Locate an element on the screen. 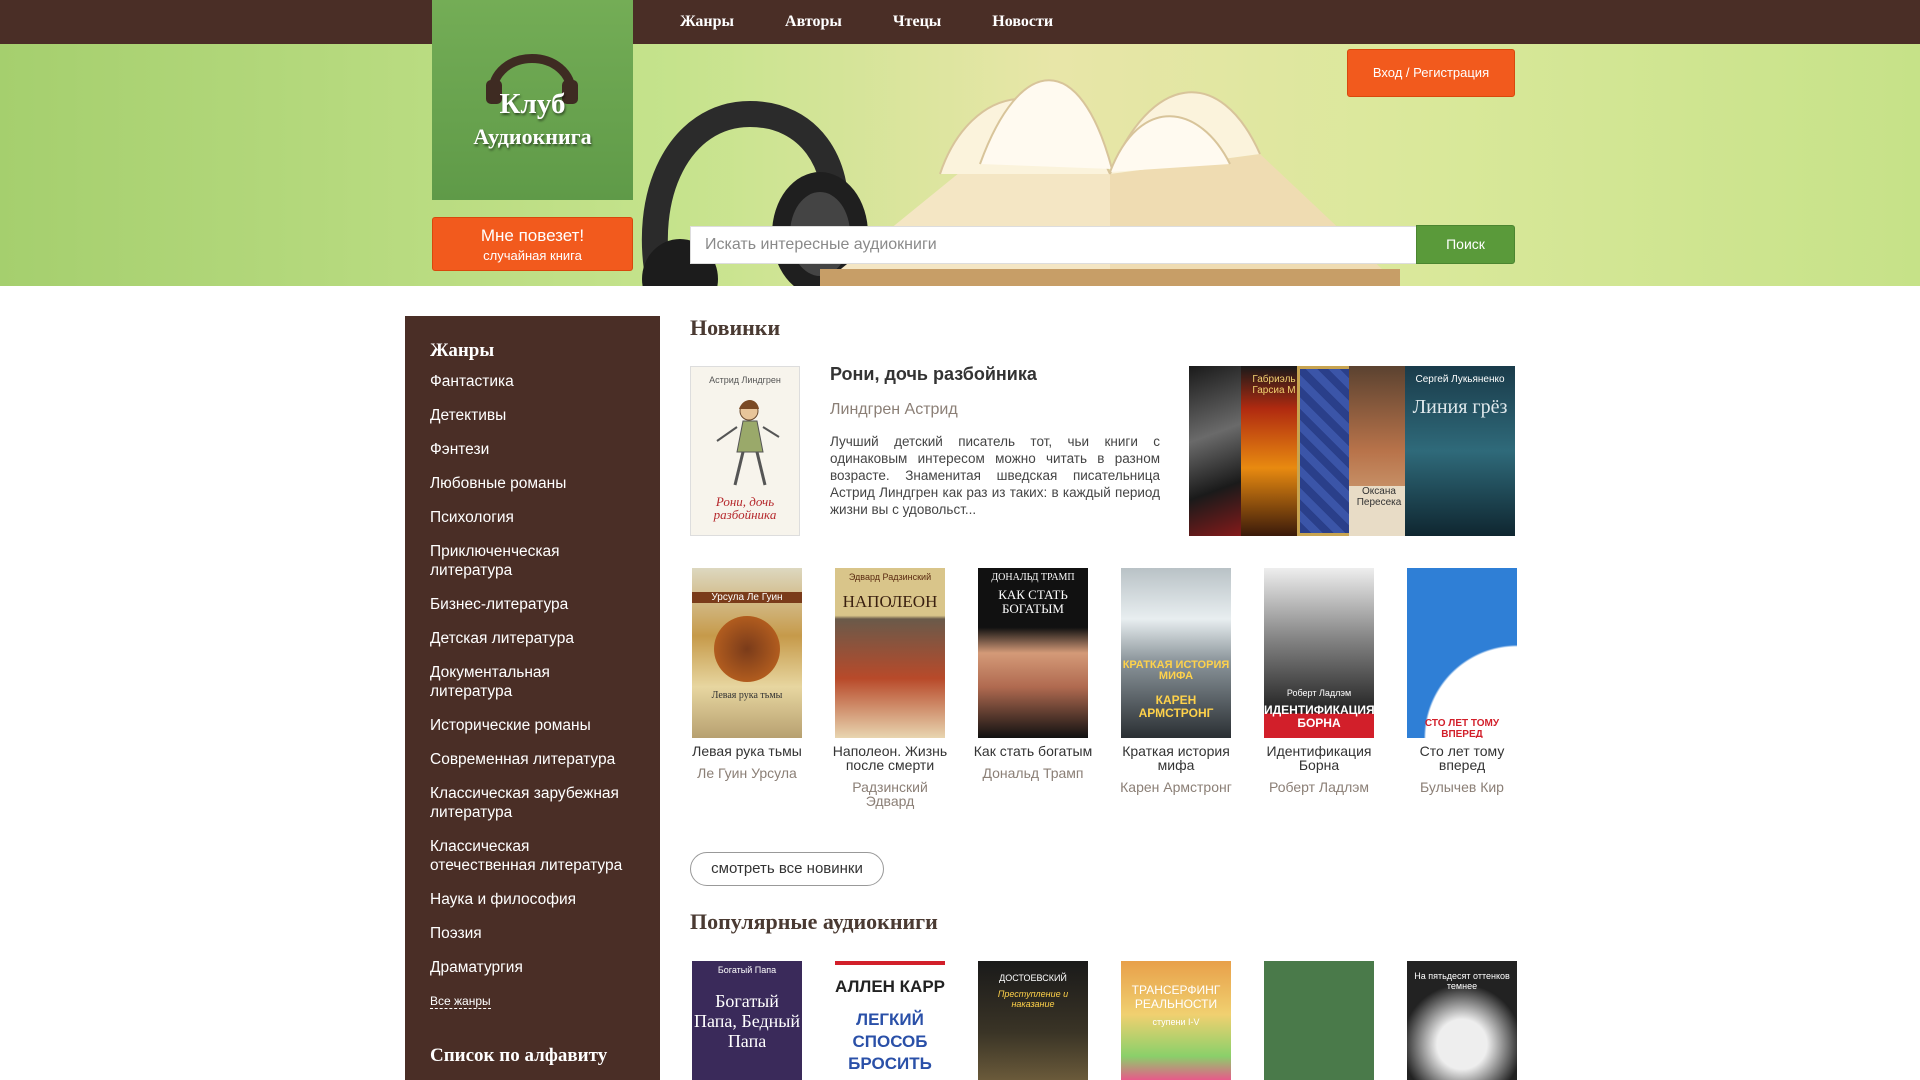  stack-cover: Сергей Лукьяненко Линия грёз is located at coordinates (1460, 451).